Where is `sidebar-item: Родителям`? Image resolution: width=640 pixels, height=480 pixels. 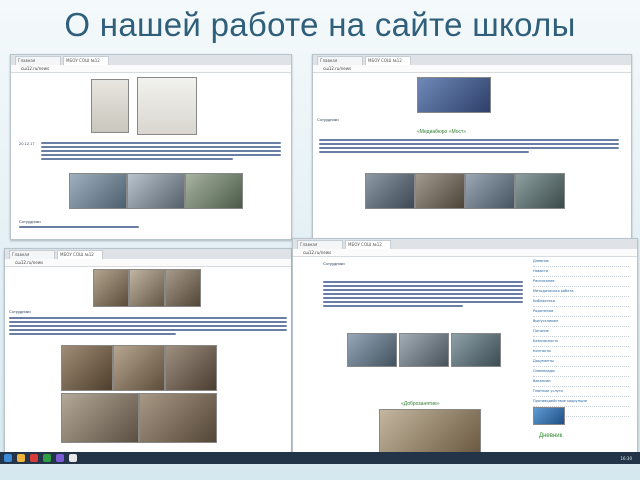 sidebar-item: Родителям is located at coordinates (581, 312).